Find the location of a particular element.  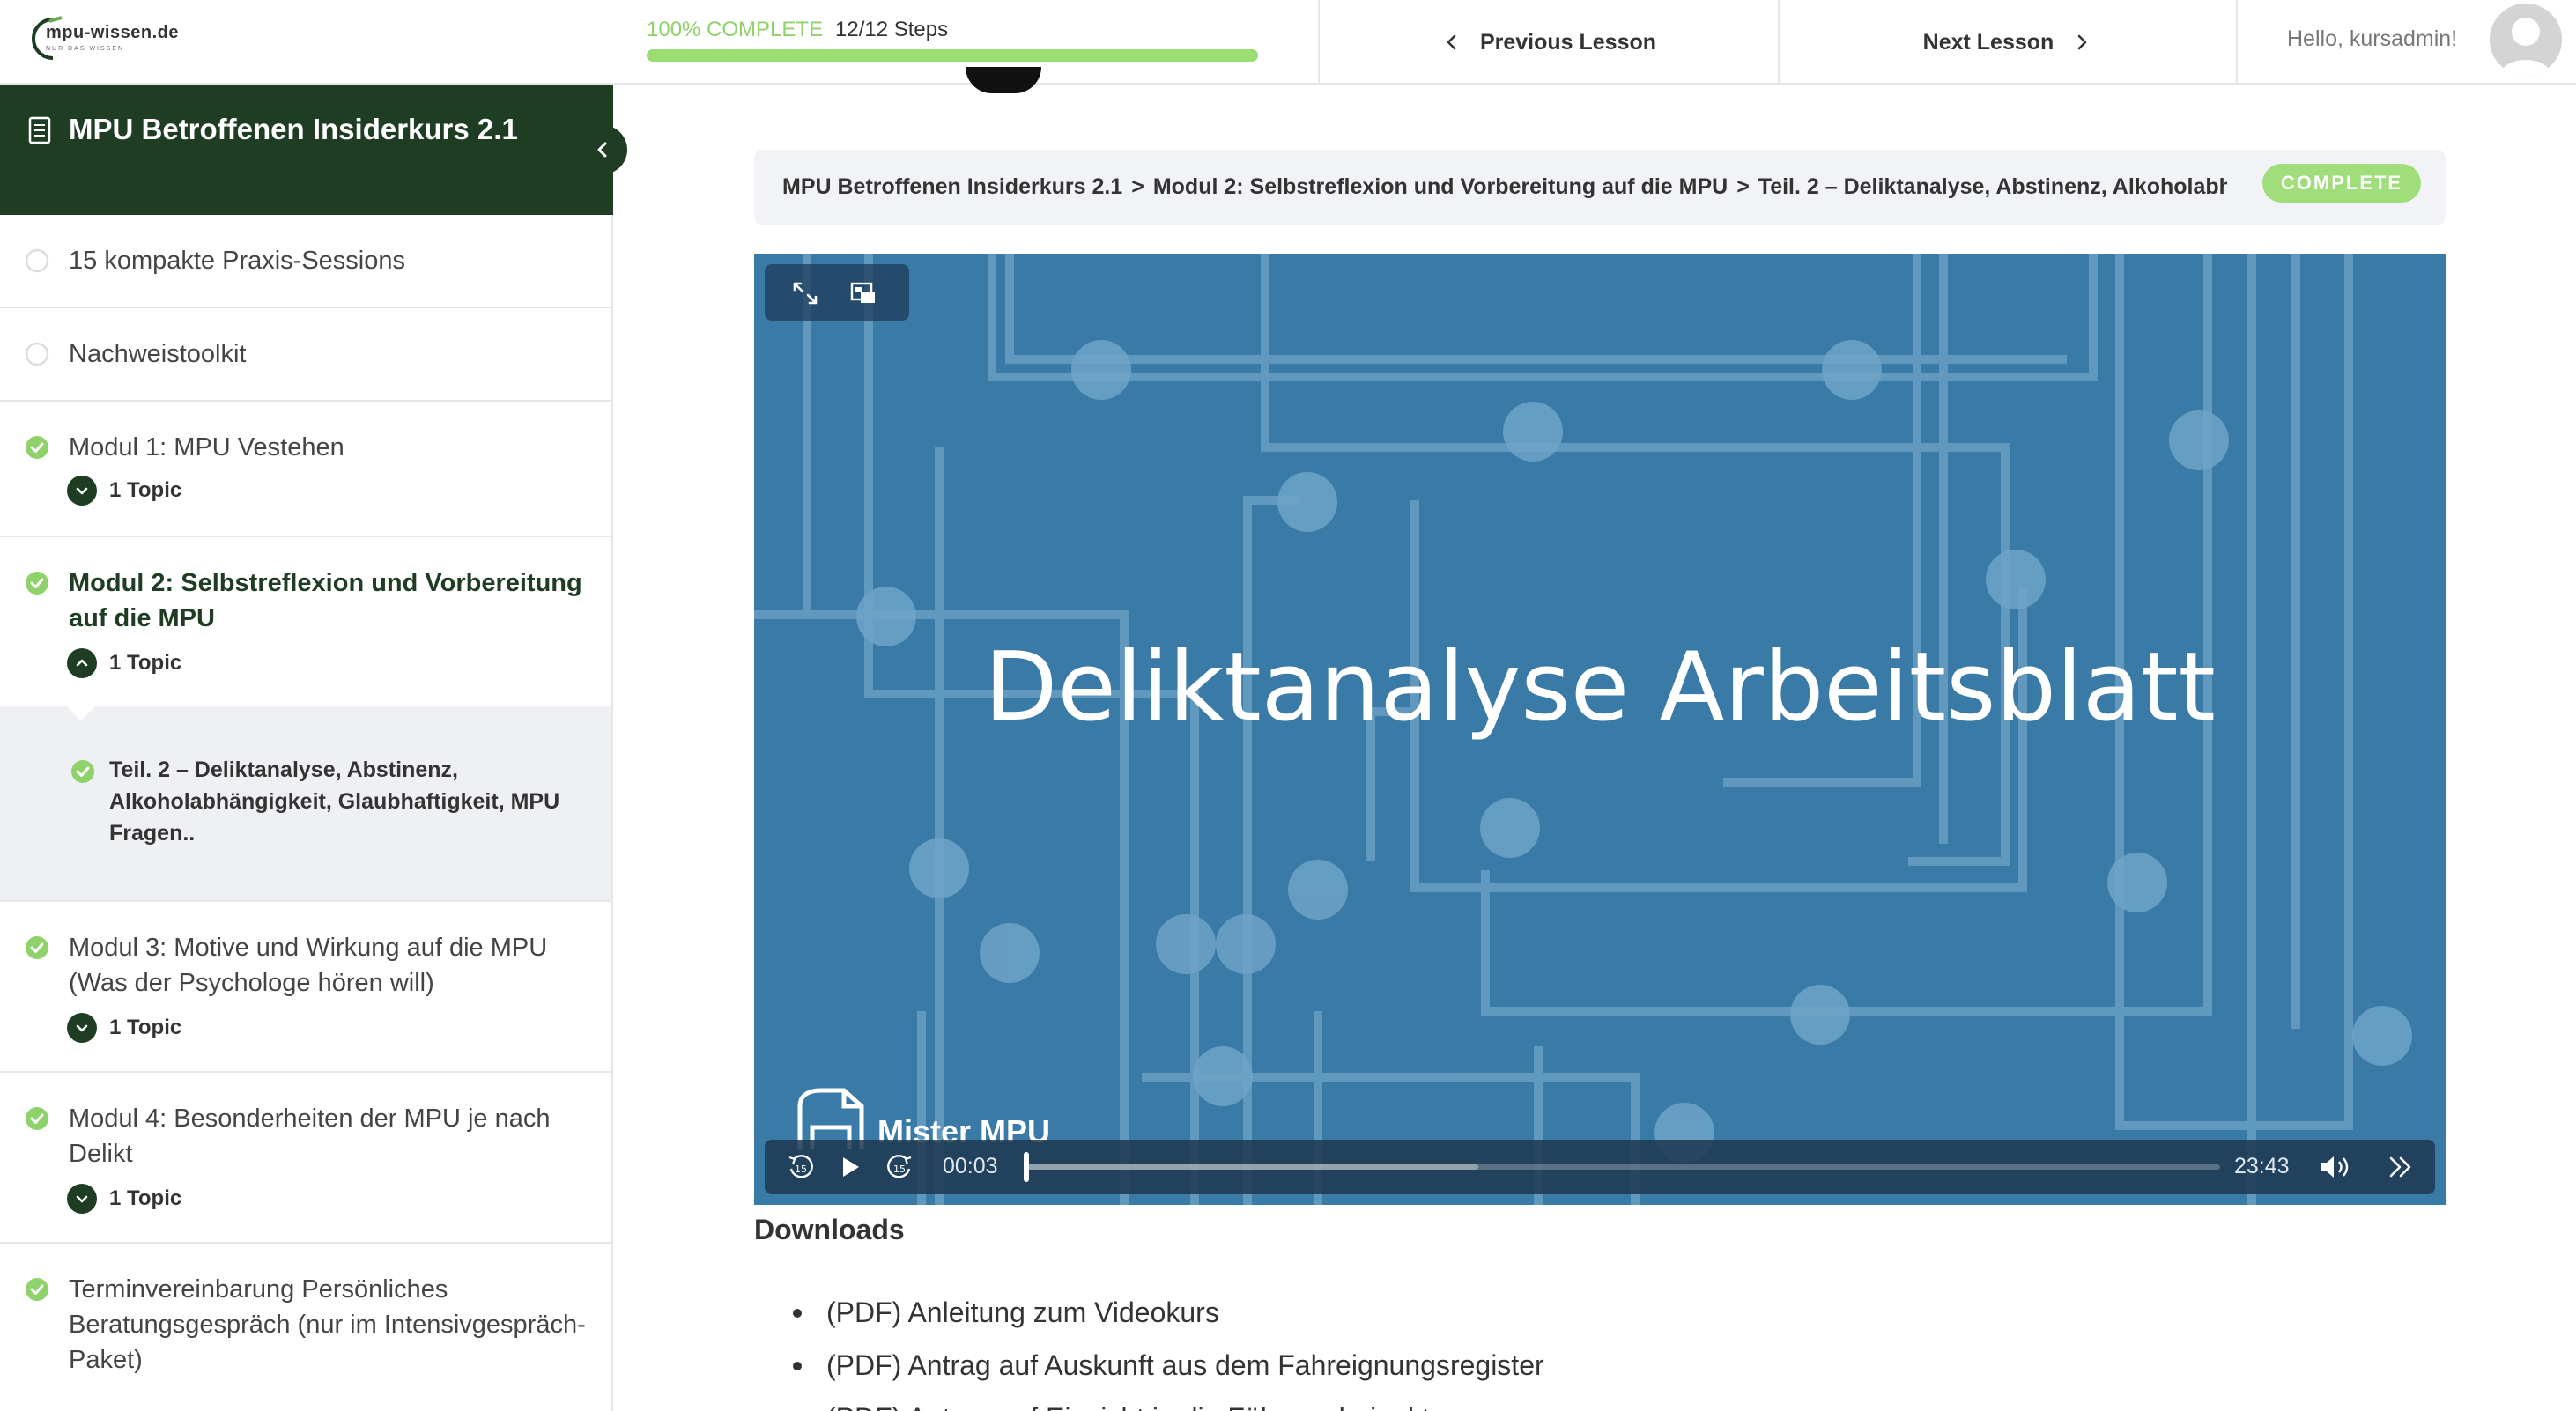

previous-lesson-button: Previous Lesson is located at coordinates (1548, 42).